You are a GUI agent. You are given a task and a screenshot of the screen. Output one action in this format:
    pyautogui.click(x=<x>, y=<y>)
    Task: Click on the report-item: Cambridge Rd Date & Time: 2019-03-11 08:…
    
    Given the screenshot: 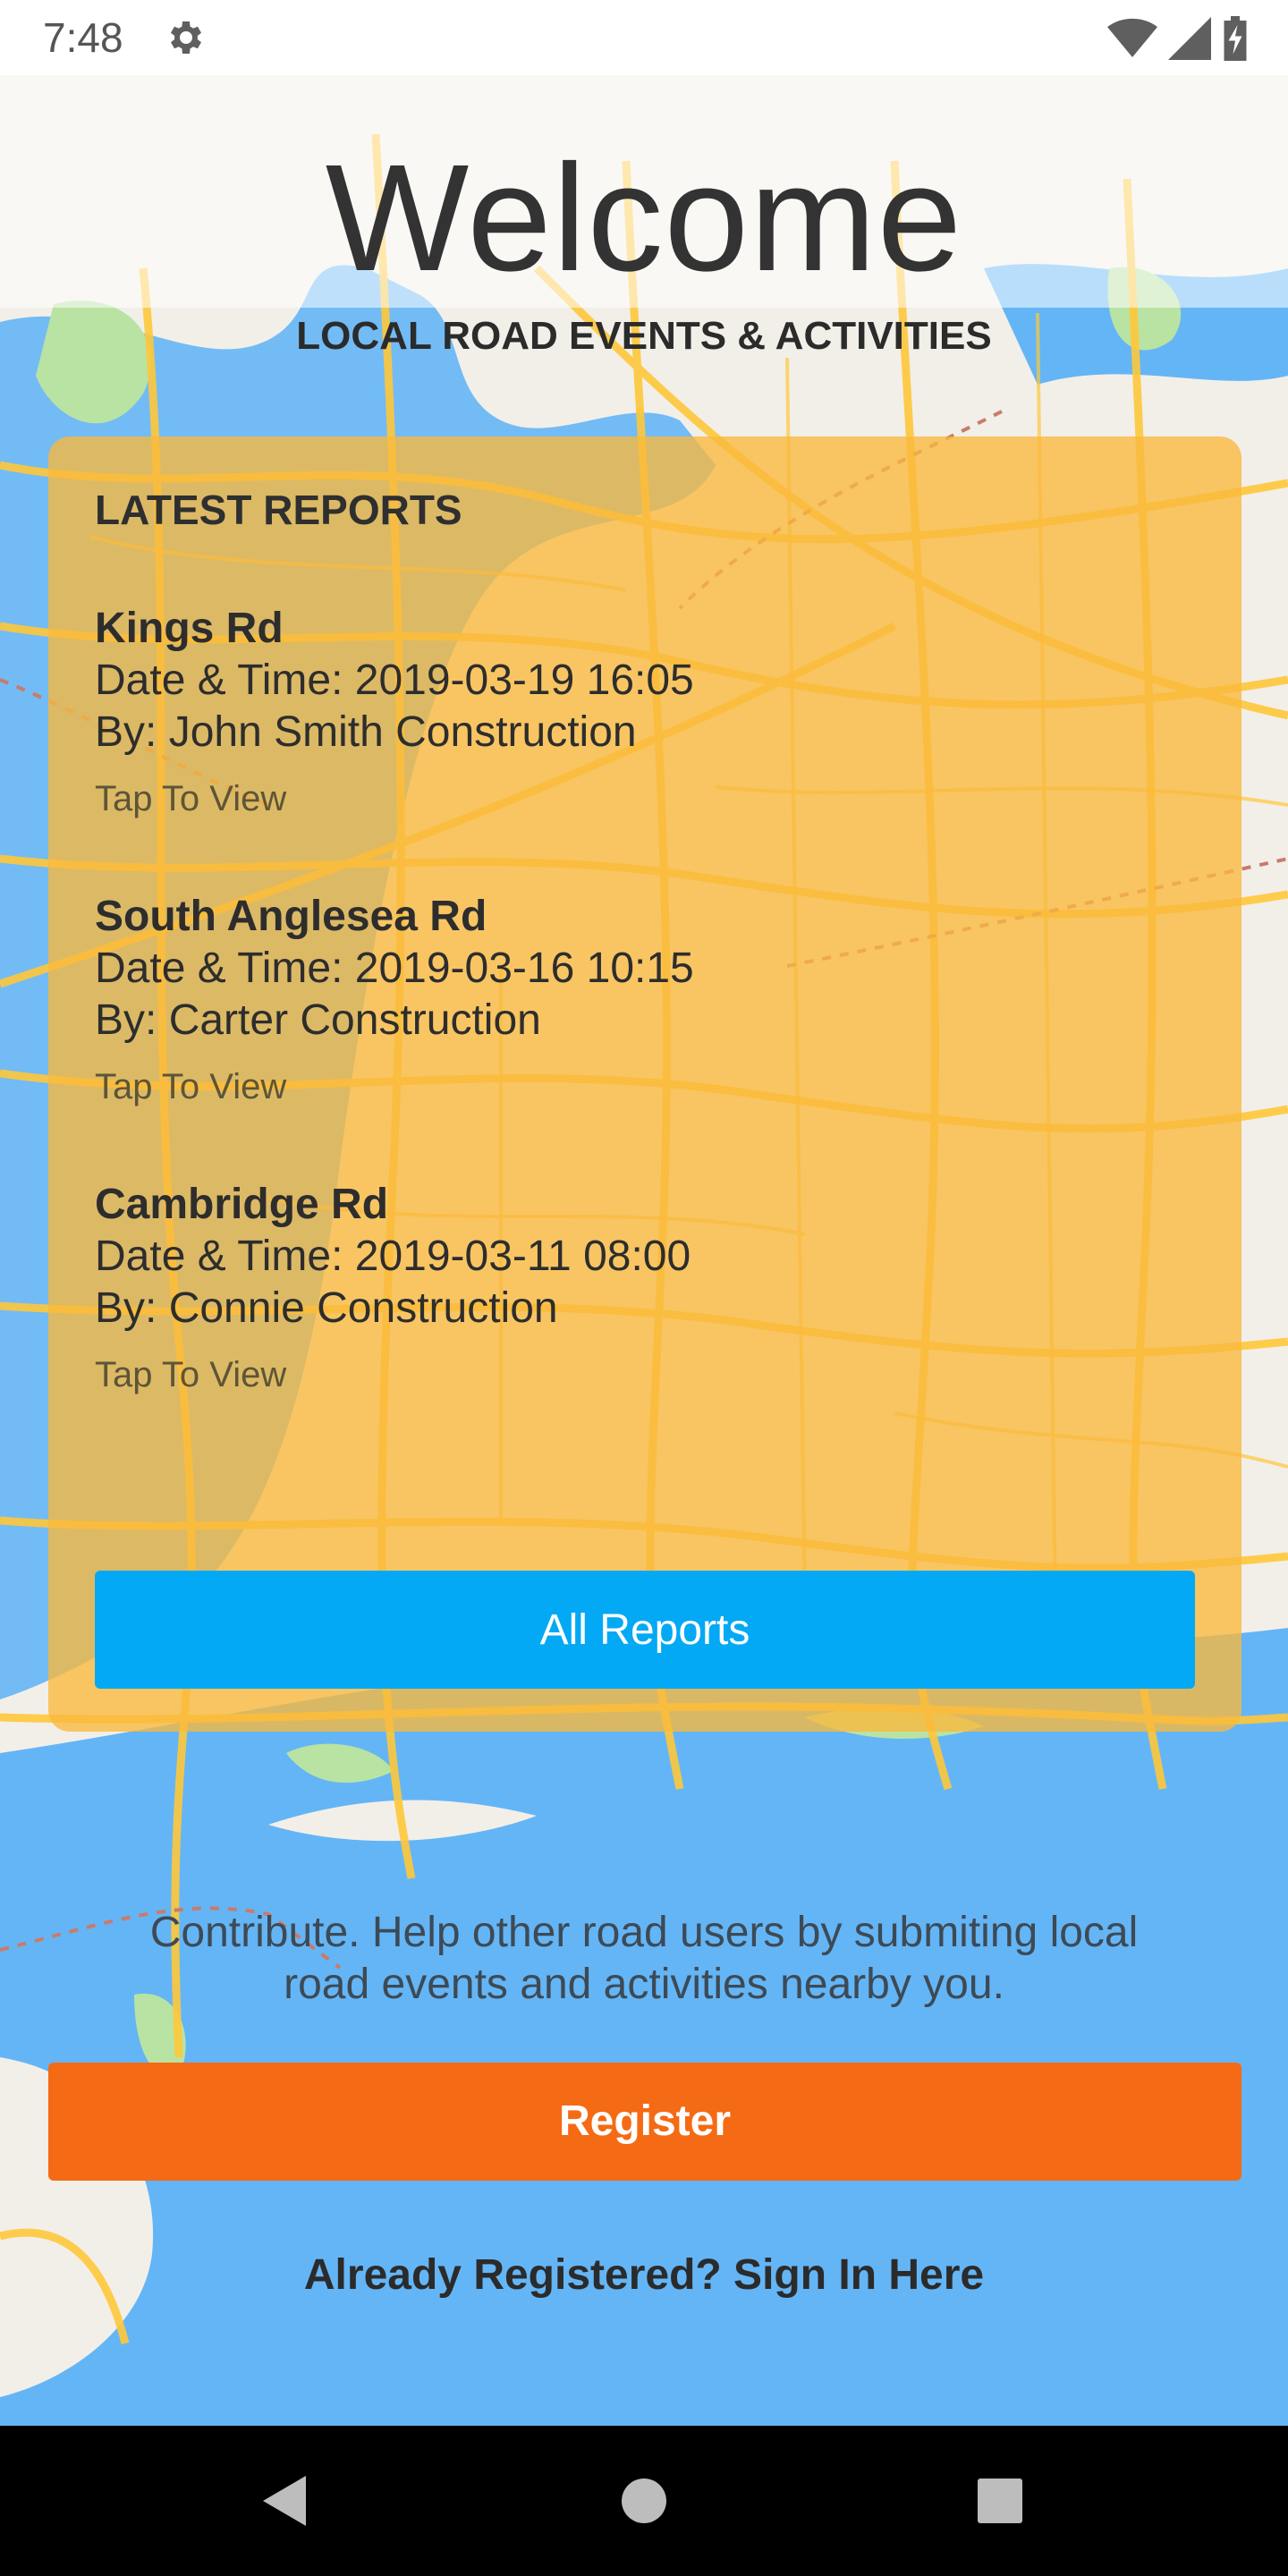 What is the action you would take?
    pyautogui.click(x=631, y=1289)
    